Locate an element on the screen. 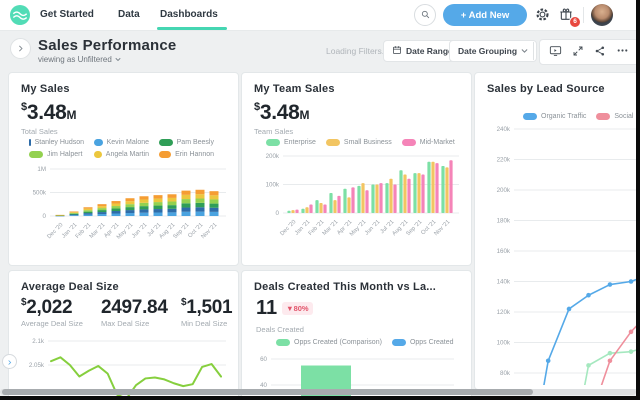 This screenshot has width=640, height=400. chevron-right-icon is located at coordinates (20, 48).